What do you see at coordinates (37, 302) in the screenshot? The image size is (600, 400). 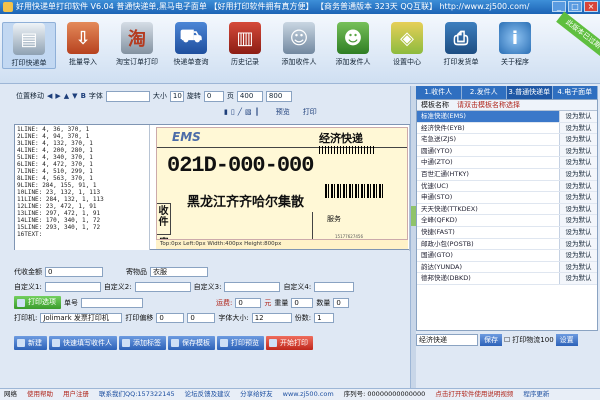 I see `print-options-button: 打印选项` at bounding box center [37, 302].